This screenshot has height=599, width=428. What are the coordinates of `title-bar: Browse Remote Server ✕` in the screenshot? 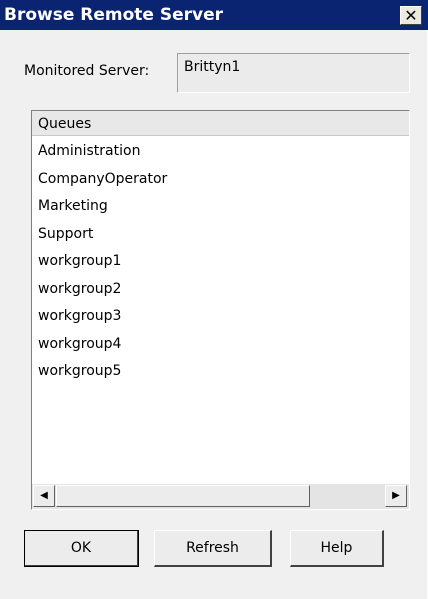 It's located at (214, 15).